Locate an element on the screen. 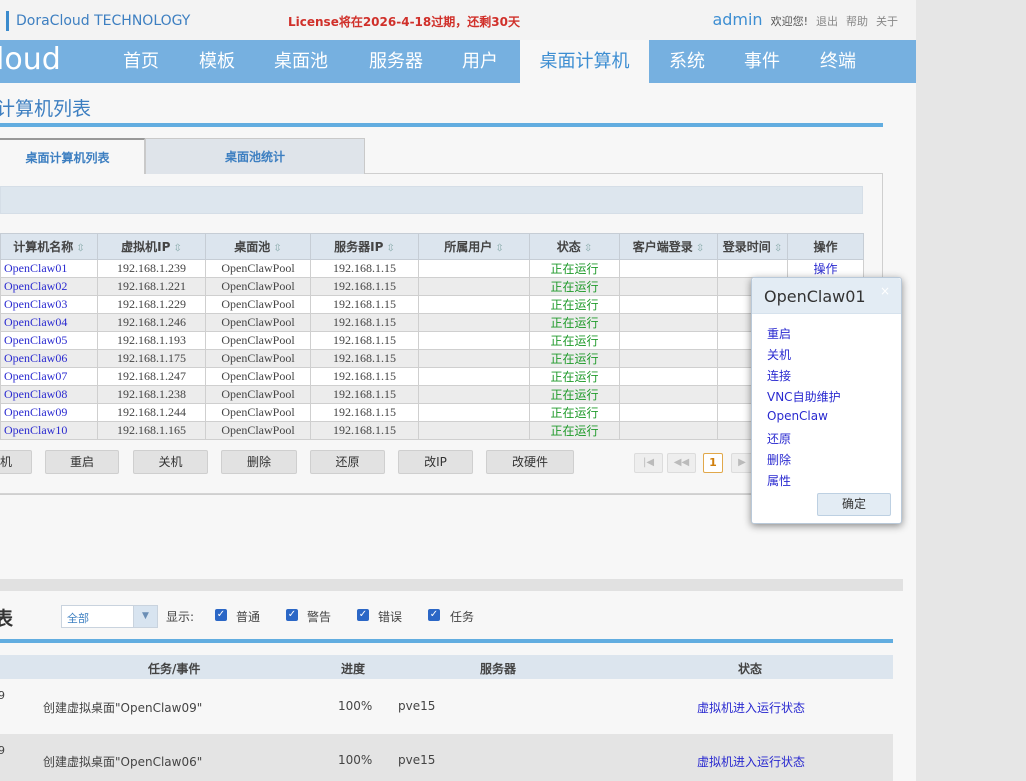 This screenshot has height=781, width=1026. nav-system: 系统 is located at coordinates (687, 61).